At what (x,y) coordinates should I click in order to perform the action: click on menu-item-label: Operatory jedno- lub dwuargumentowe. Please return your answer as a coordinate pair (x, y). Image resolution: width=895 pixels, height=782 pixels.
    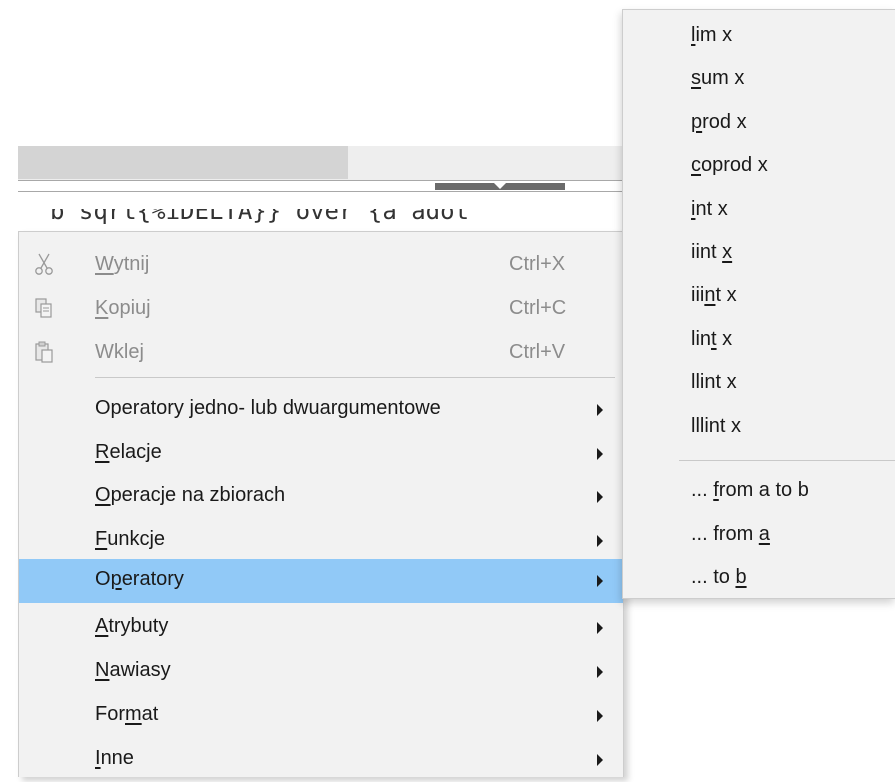
    Looking at the image, I should click on (268, 408).